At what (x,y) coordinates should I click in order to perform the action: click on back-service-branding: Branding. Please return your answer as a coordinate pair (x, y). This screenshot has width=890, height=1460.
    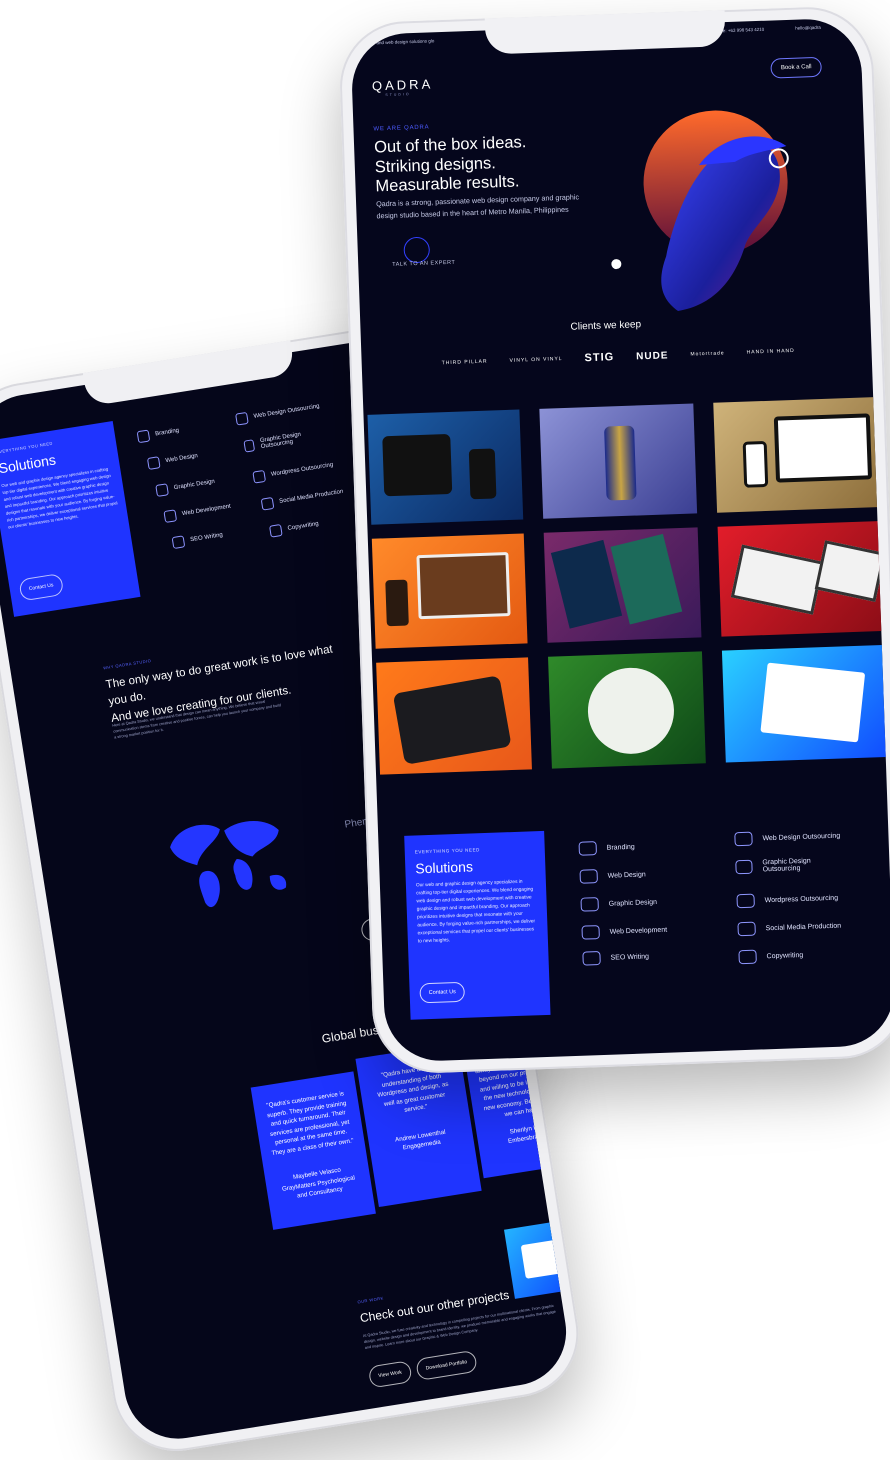
    Looking at the image, I should click on (158, 434).